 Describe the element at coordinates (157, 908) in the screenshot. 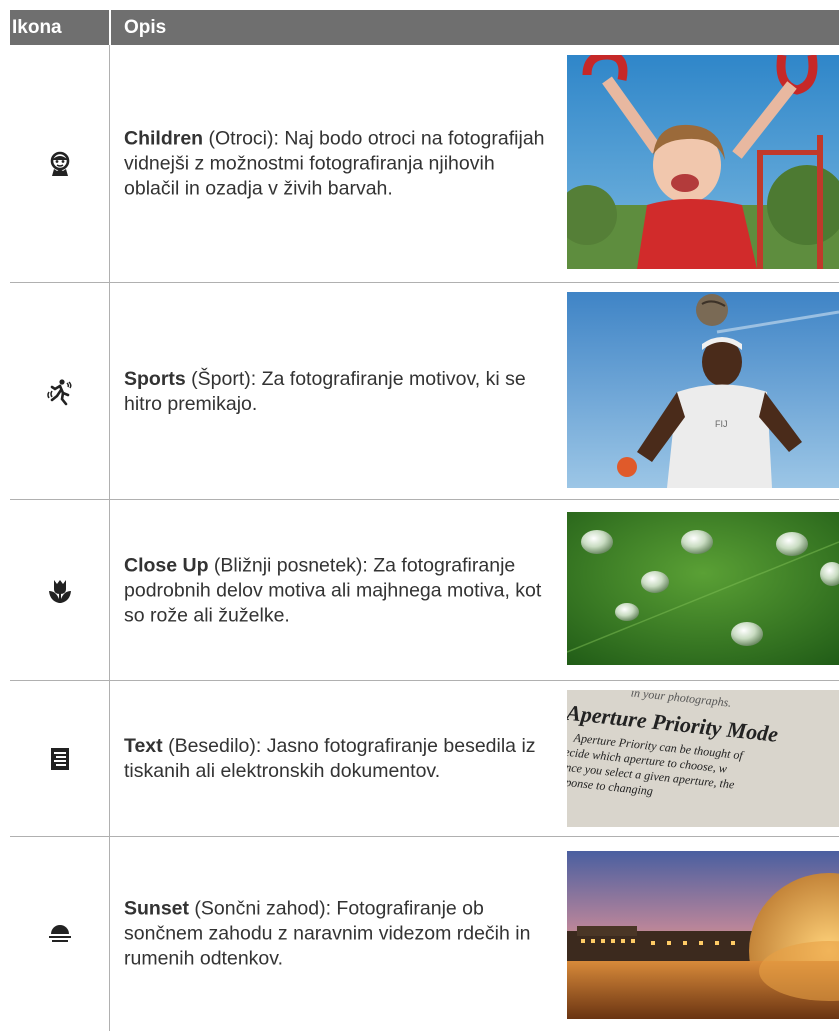

I see `mode-name: Sunset` at that location.